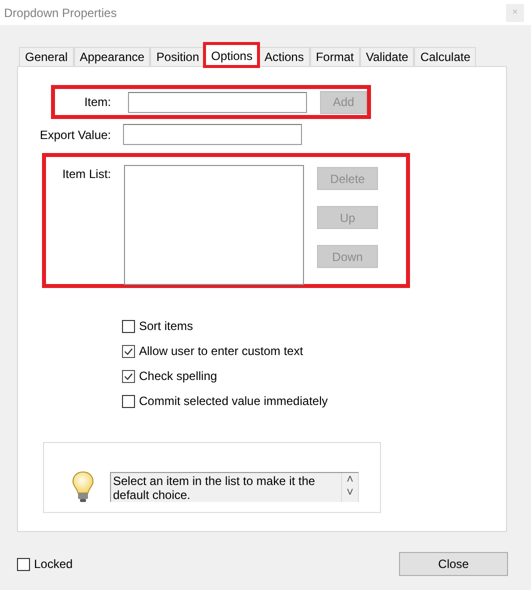 The image size is (531, 590). I want to click on close-button: Close, so click(453, 564).